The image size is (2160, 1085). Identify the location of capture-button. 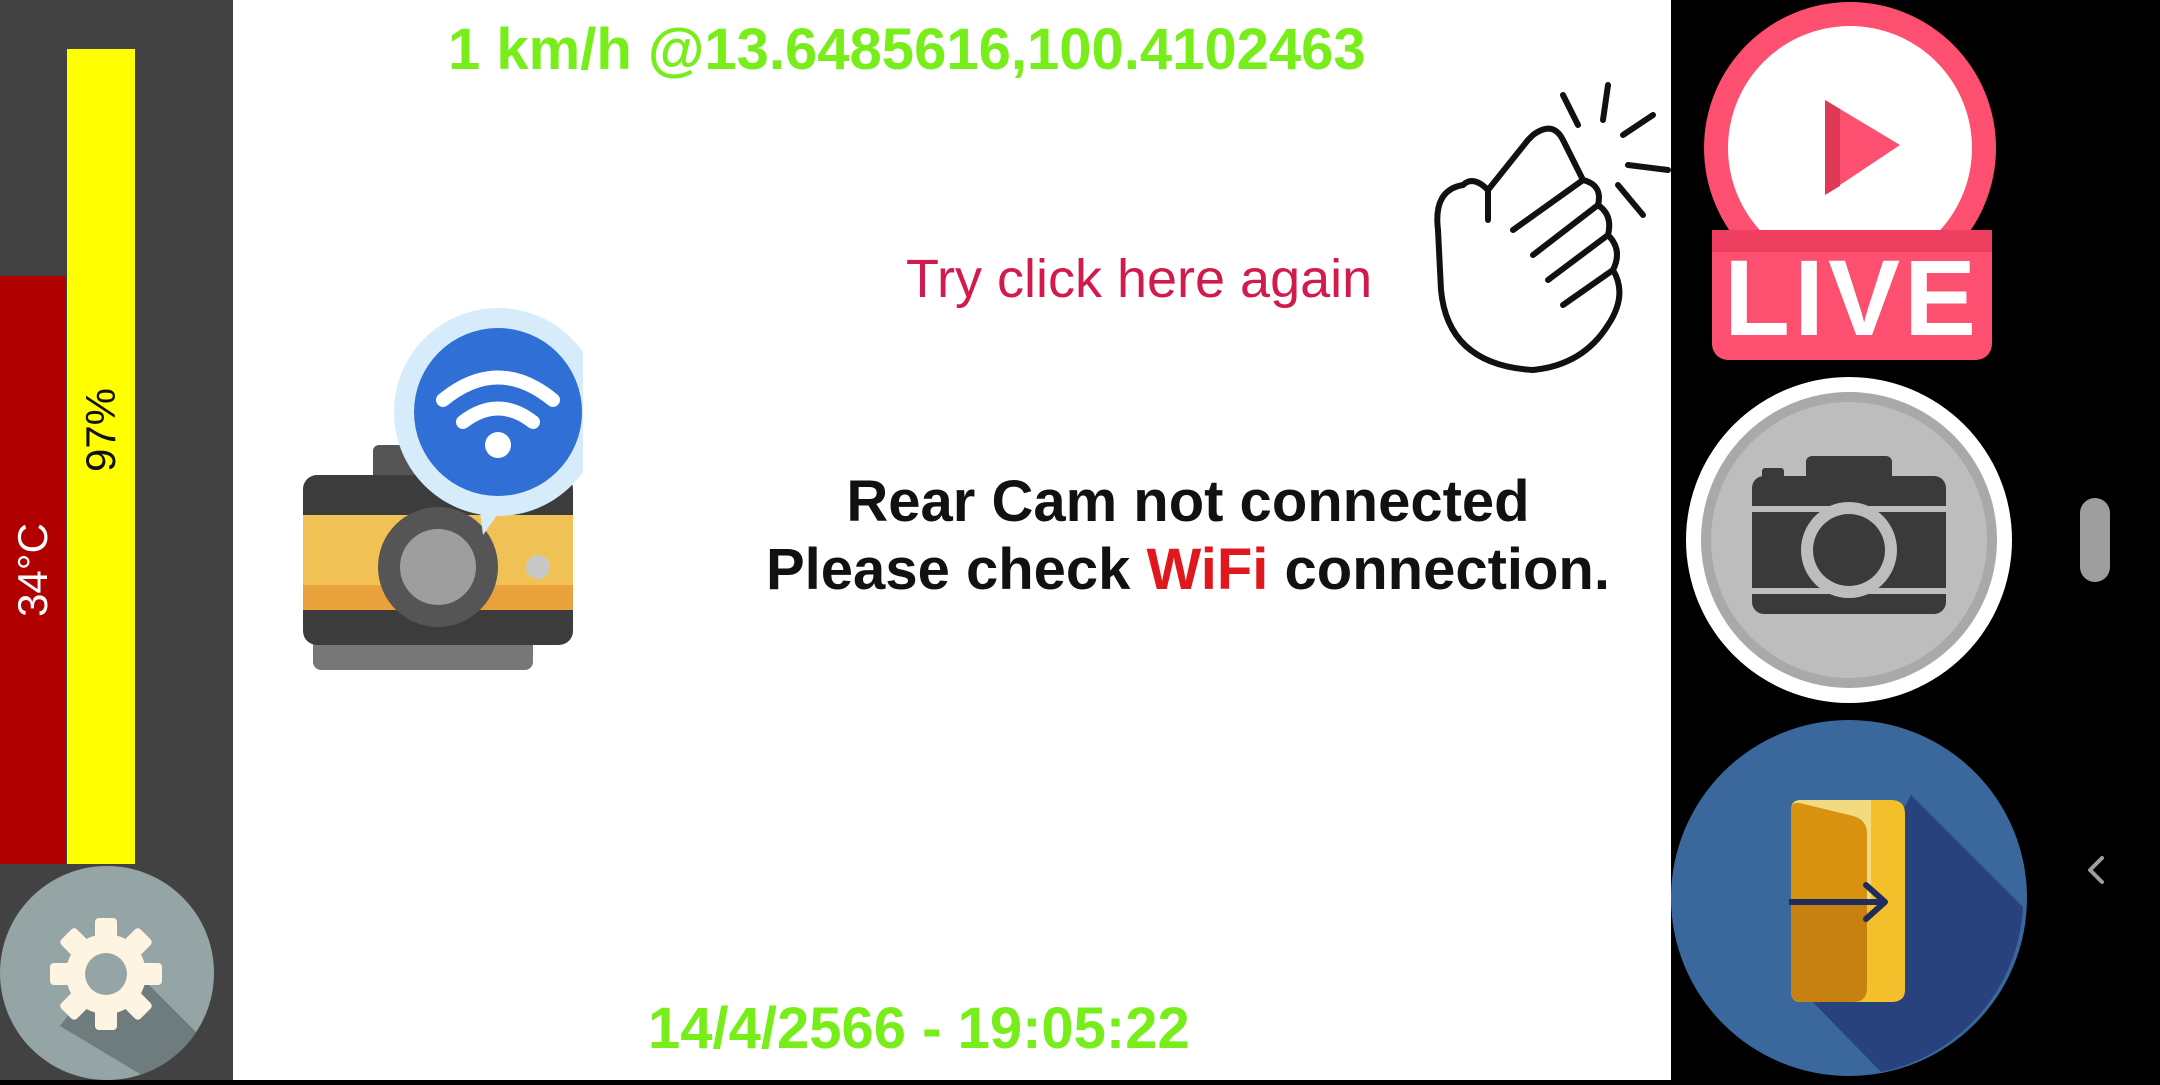
(1849, 540).